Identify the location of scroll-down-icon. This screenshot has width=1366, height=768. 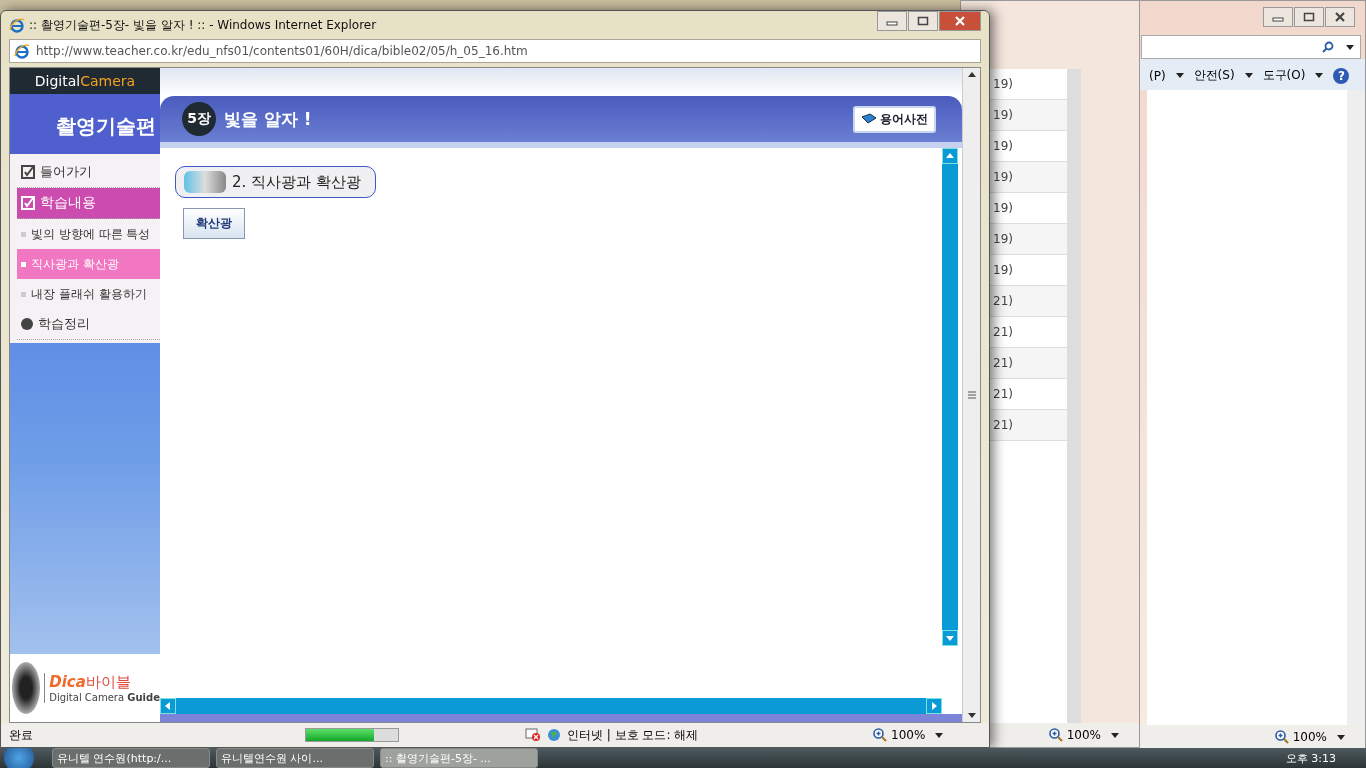
(971, 715).